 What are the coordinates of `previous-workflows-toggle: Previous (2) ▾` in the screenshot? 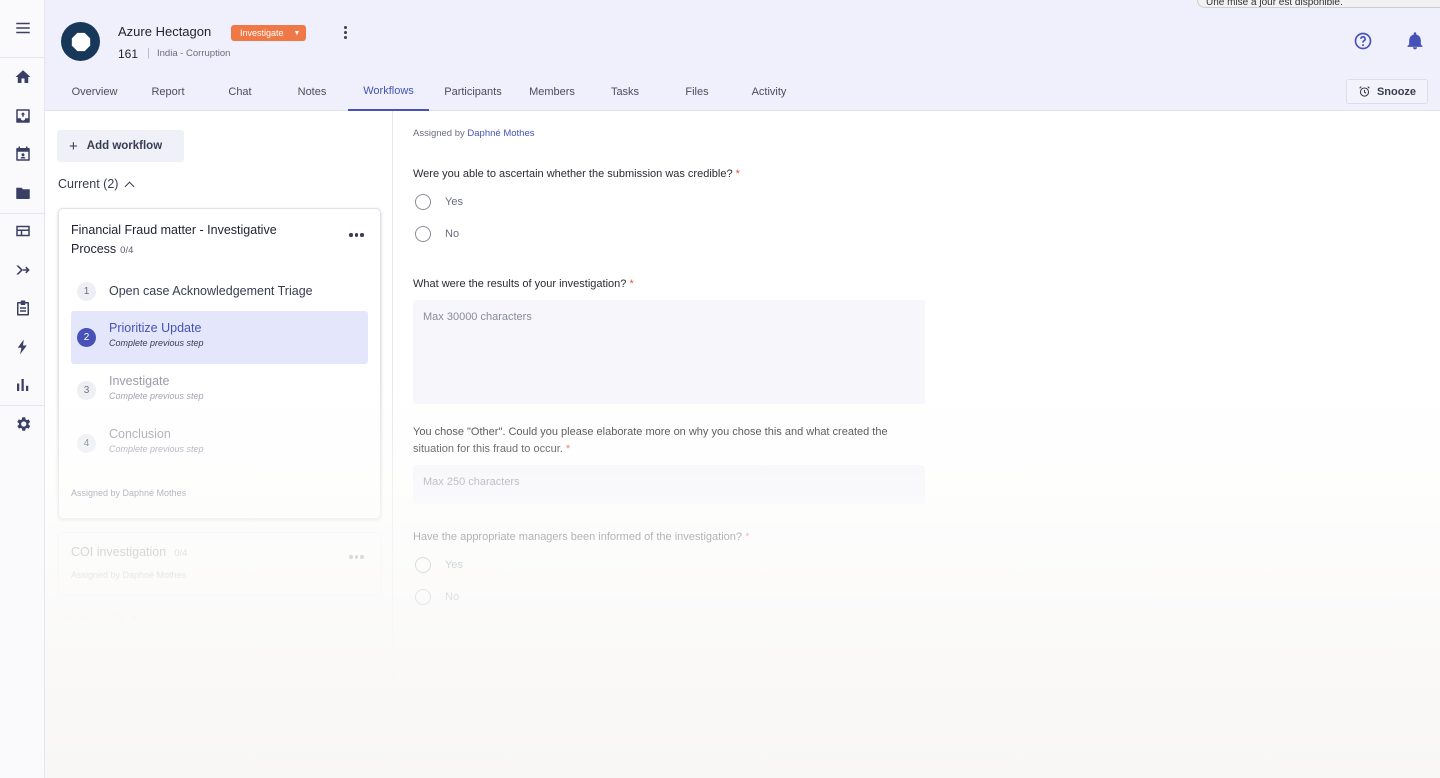 It's located at (97, 618).